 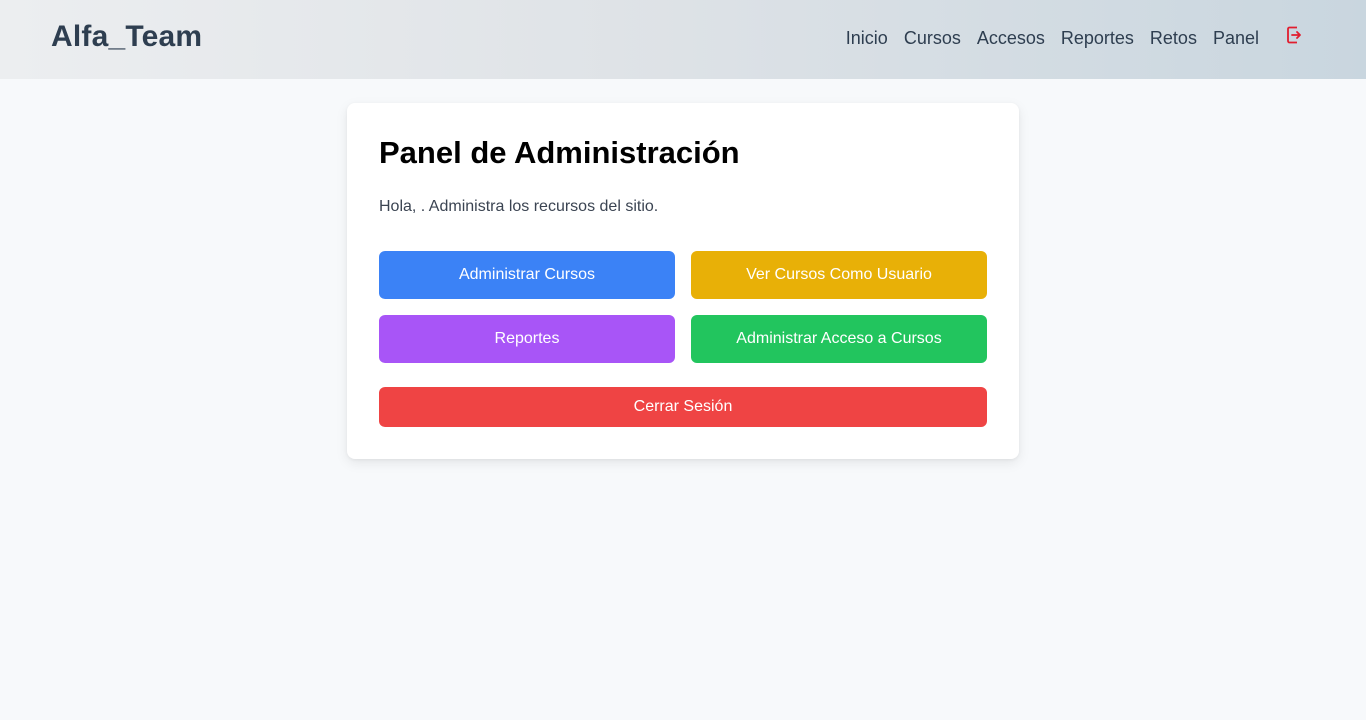 I want to click on page-title: Panel de Administración, so click(x=559, y=152).